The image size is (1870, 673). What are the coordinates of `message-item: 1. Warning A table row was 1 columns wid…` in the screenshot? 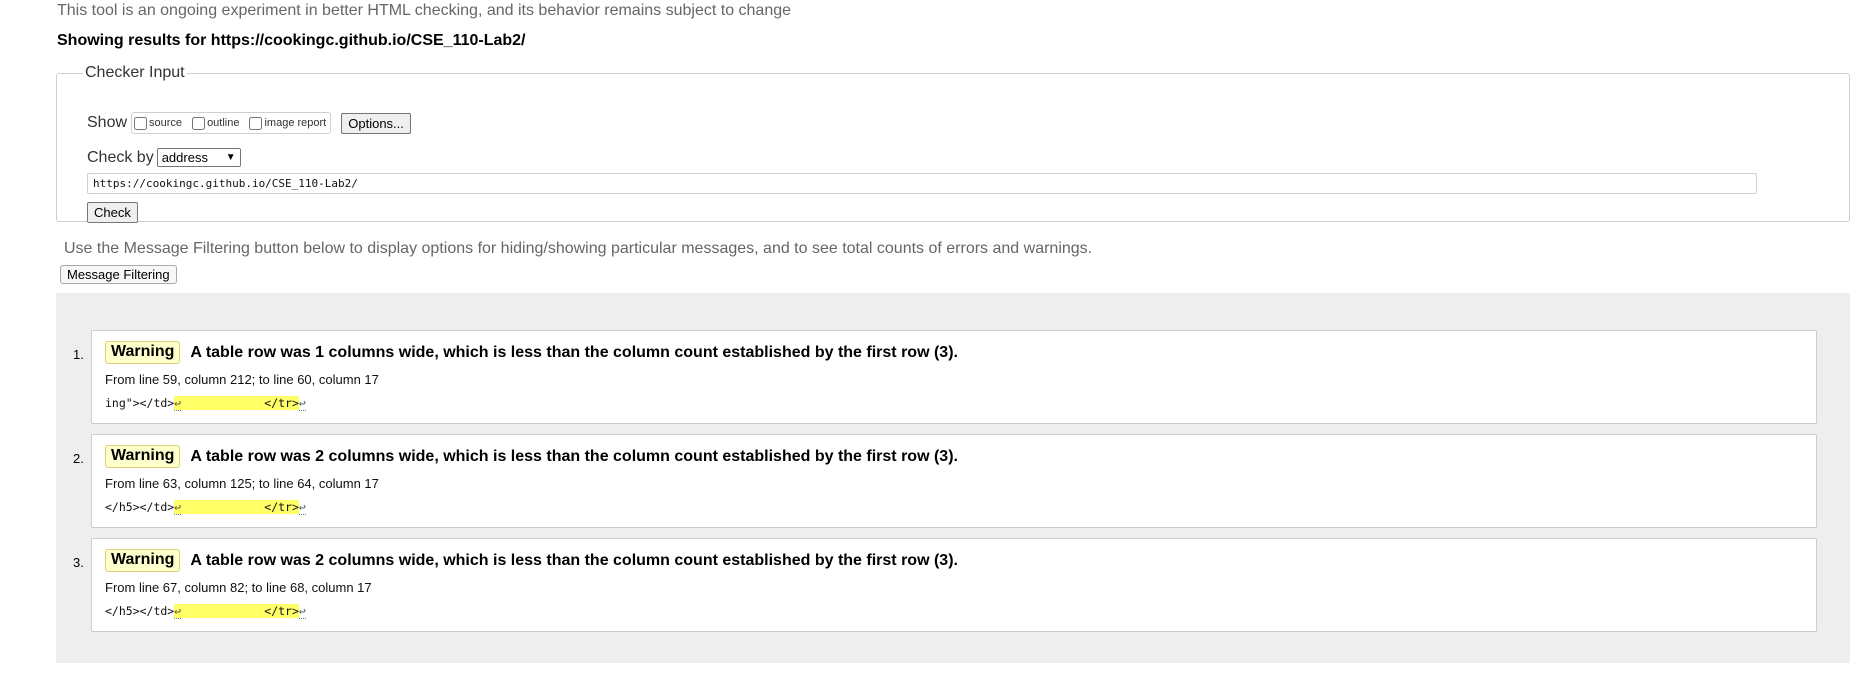 It's located at (945, 377).